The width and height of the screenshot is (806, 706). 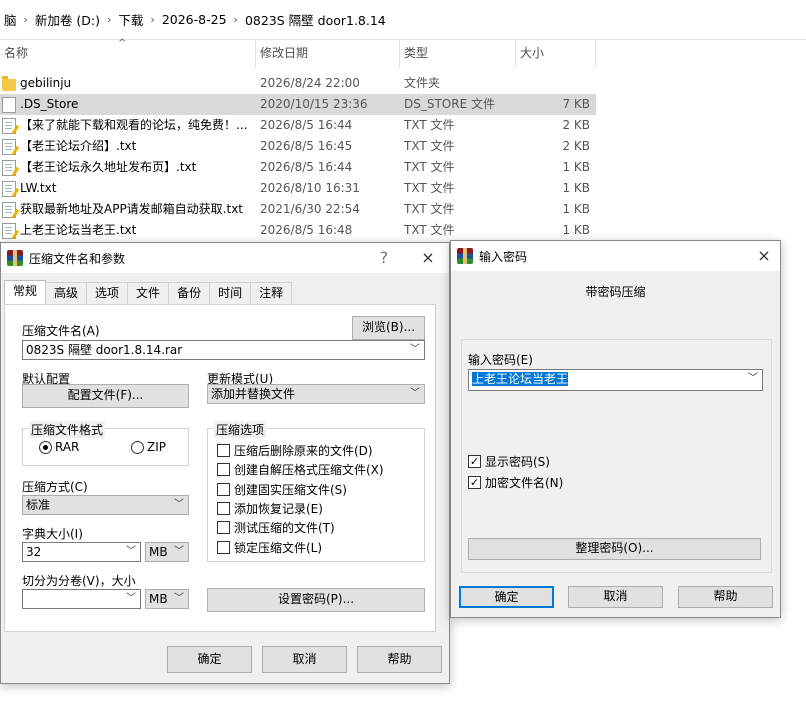 What do you see at coordinates (209, 659) in the screenshot?
I see `ok-button: 确定` at bounding box center [209, 659].